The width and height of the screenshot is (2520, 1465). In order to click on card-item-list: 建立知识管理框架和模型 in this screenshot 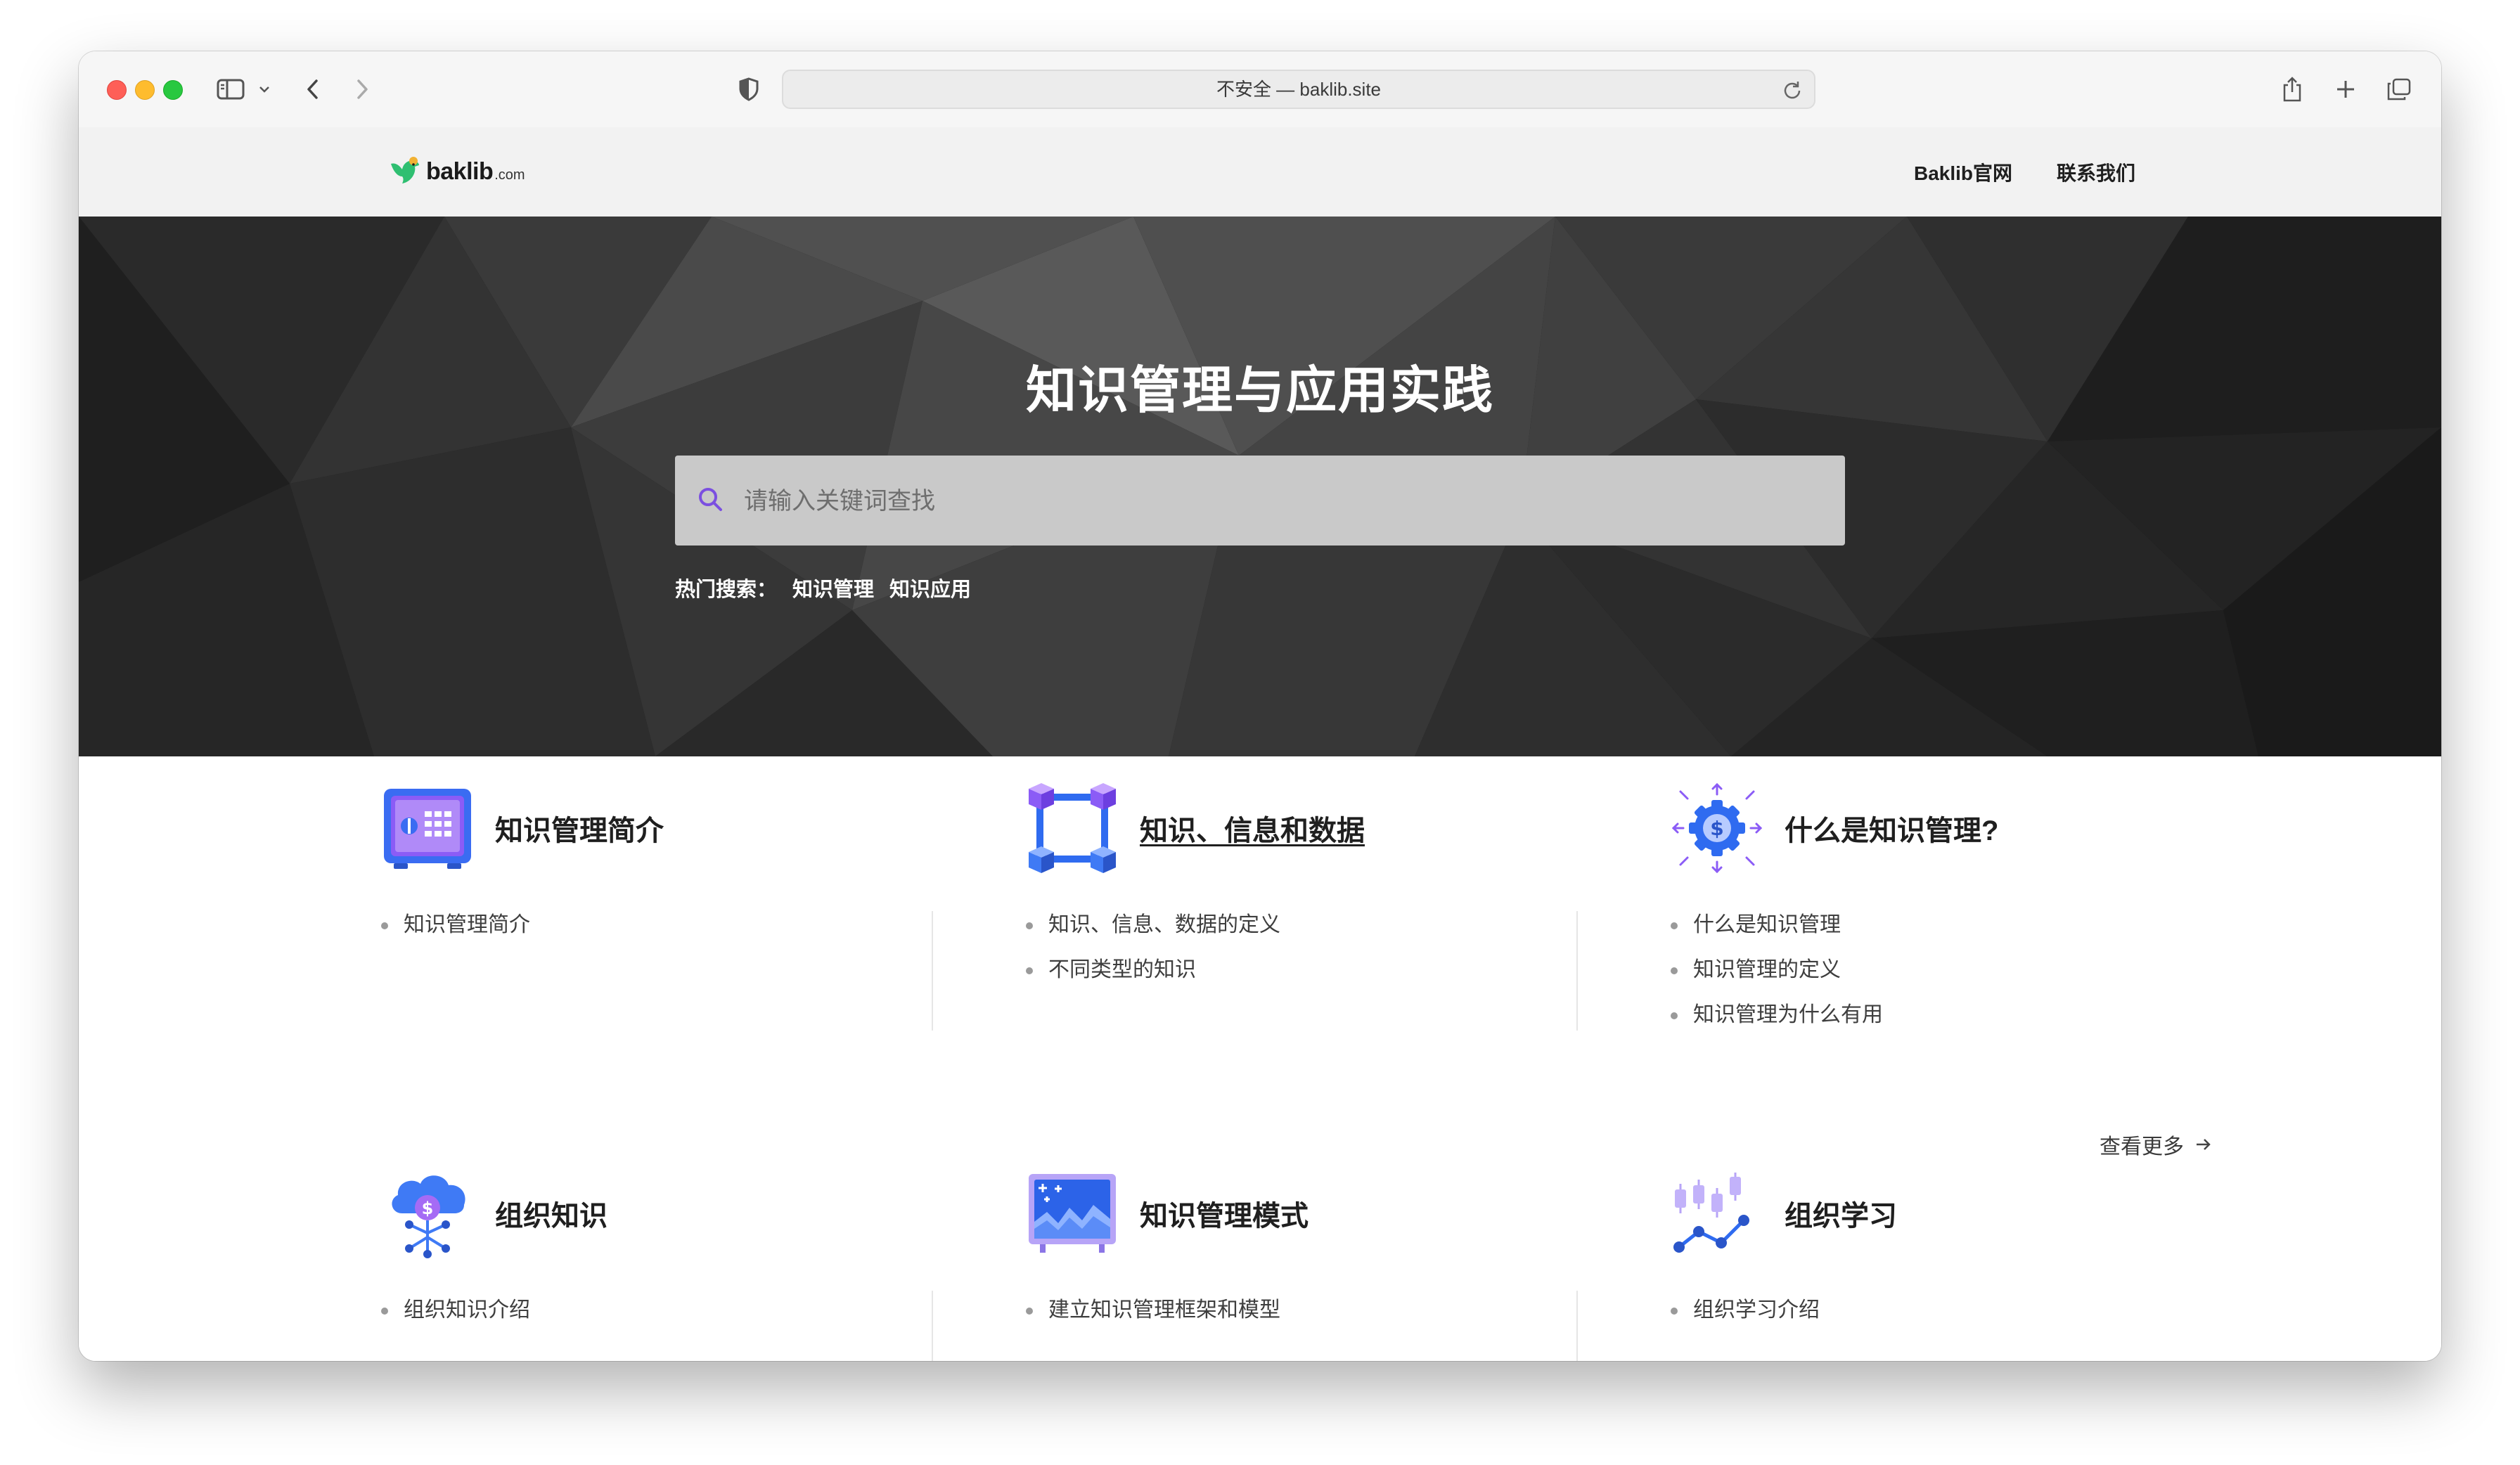, I will do `click(1153, 1310)`.